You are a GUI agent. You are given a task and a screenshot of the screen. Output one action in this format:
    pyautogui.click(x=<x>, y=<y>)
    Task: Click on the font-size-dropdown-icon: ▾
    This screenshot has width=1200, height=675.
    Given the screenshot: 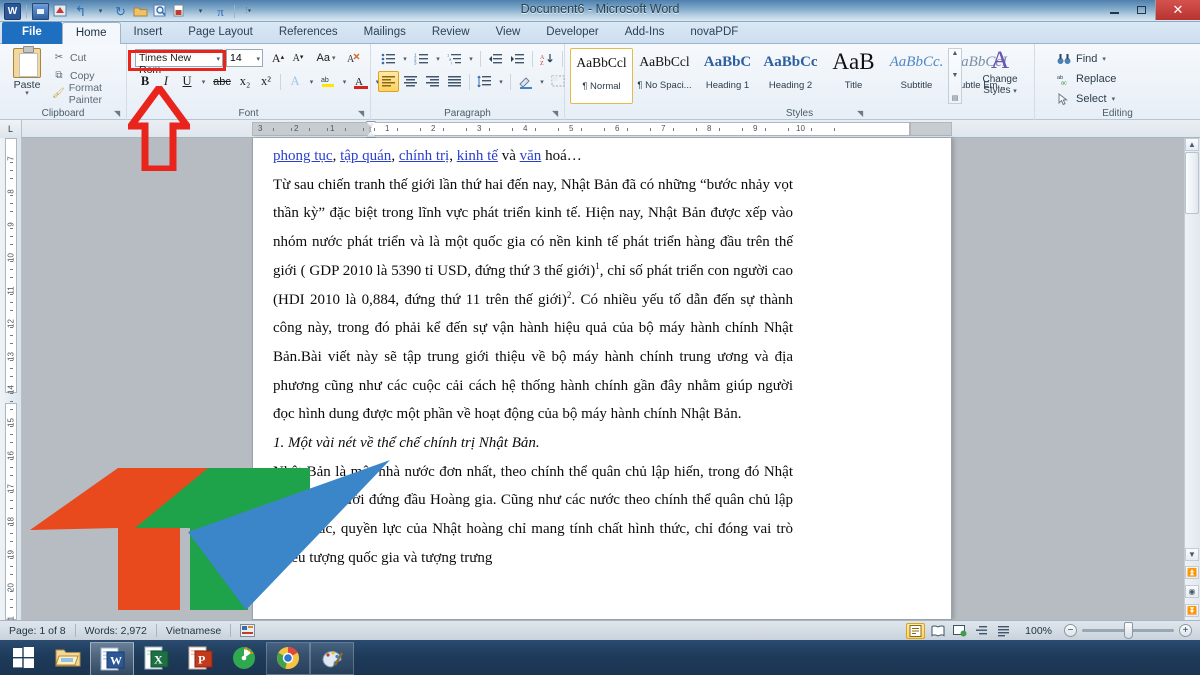 What is the action you would take?
    pyautogui.click(x=258, y=59)
    